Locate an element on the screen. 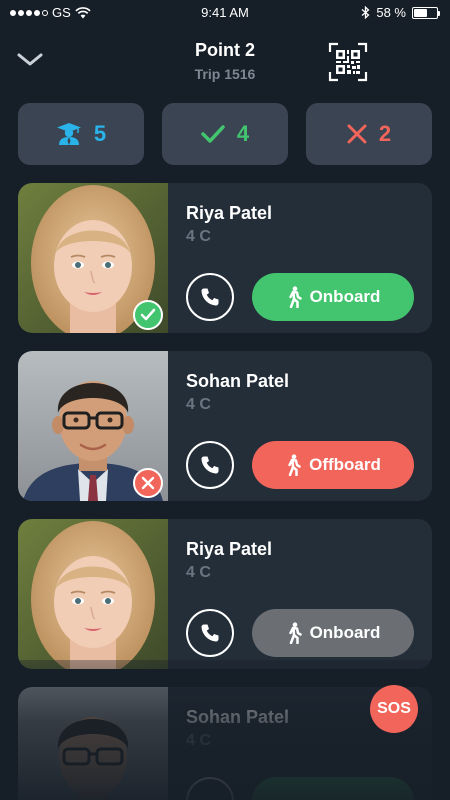  student-photo-boy is located at coordinates (93, 743).